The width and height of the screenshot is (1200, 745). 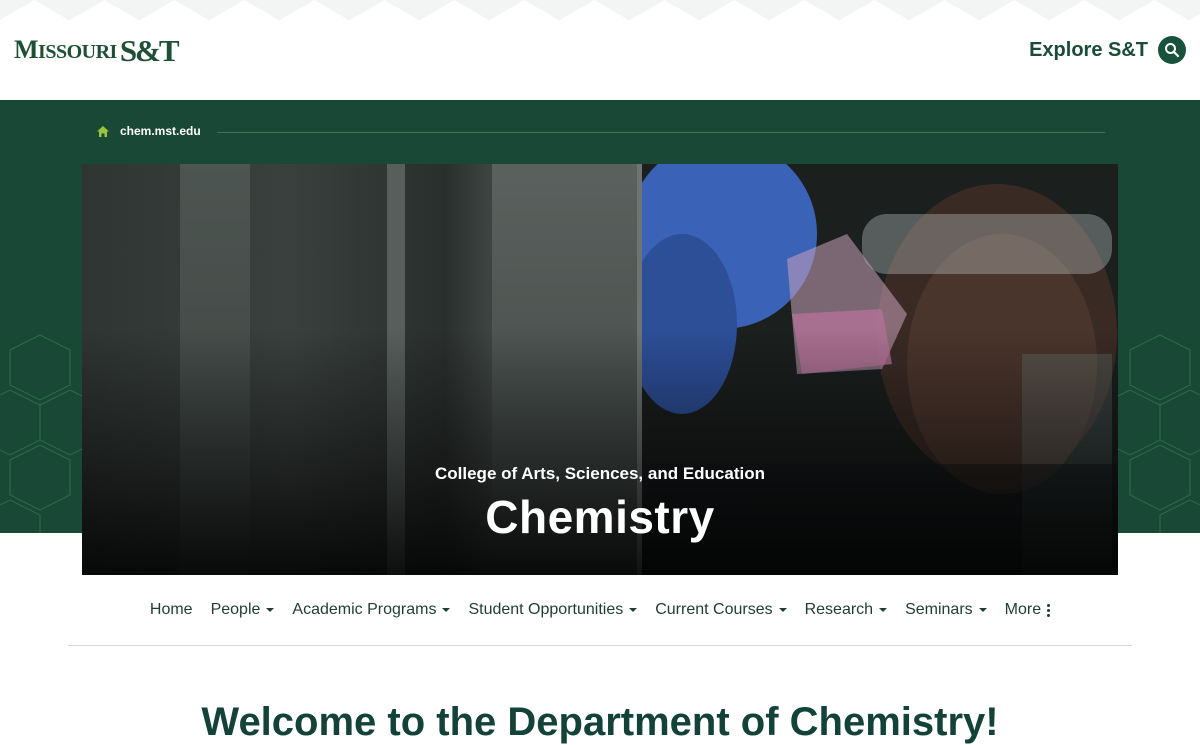 What do you see at coordinates (1049, 610) in the screenshot?
I see `more-vertical-icon` at bounding box center [1049, 610].